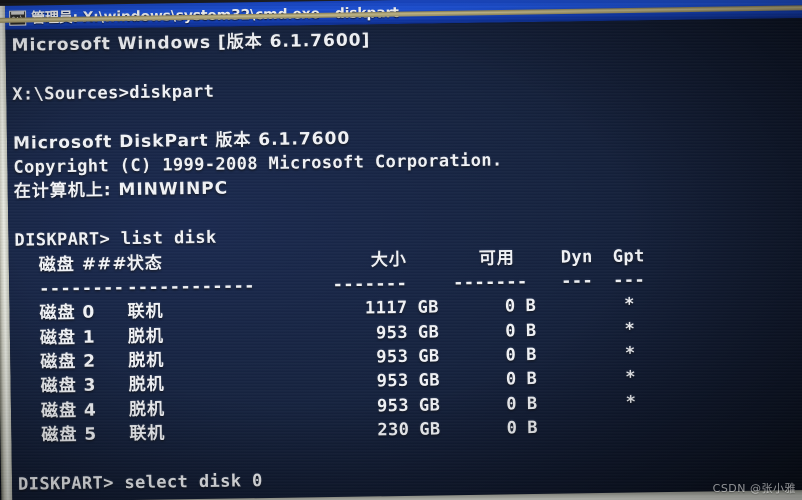 Image resolution: width=802 pixels, height=500 pixels. I want to click on header-dyn: Dyn, so click(576, 257).